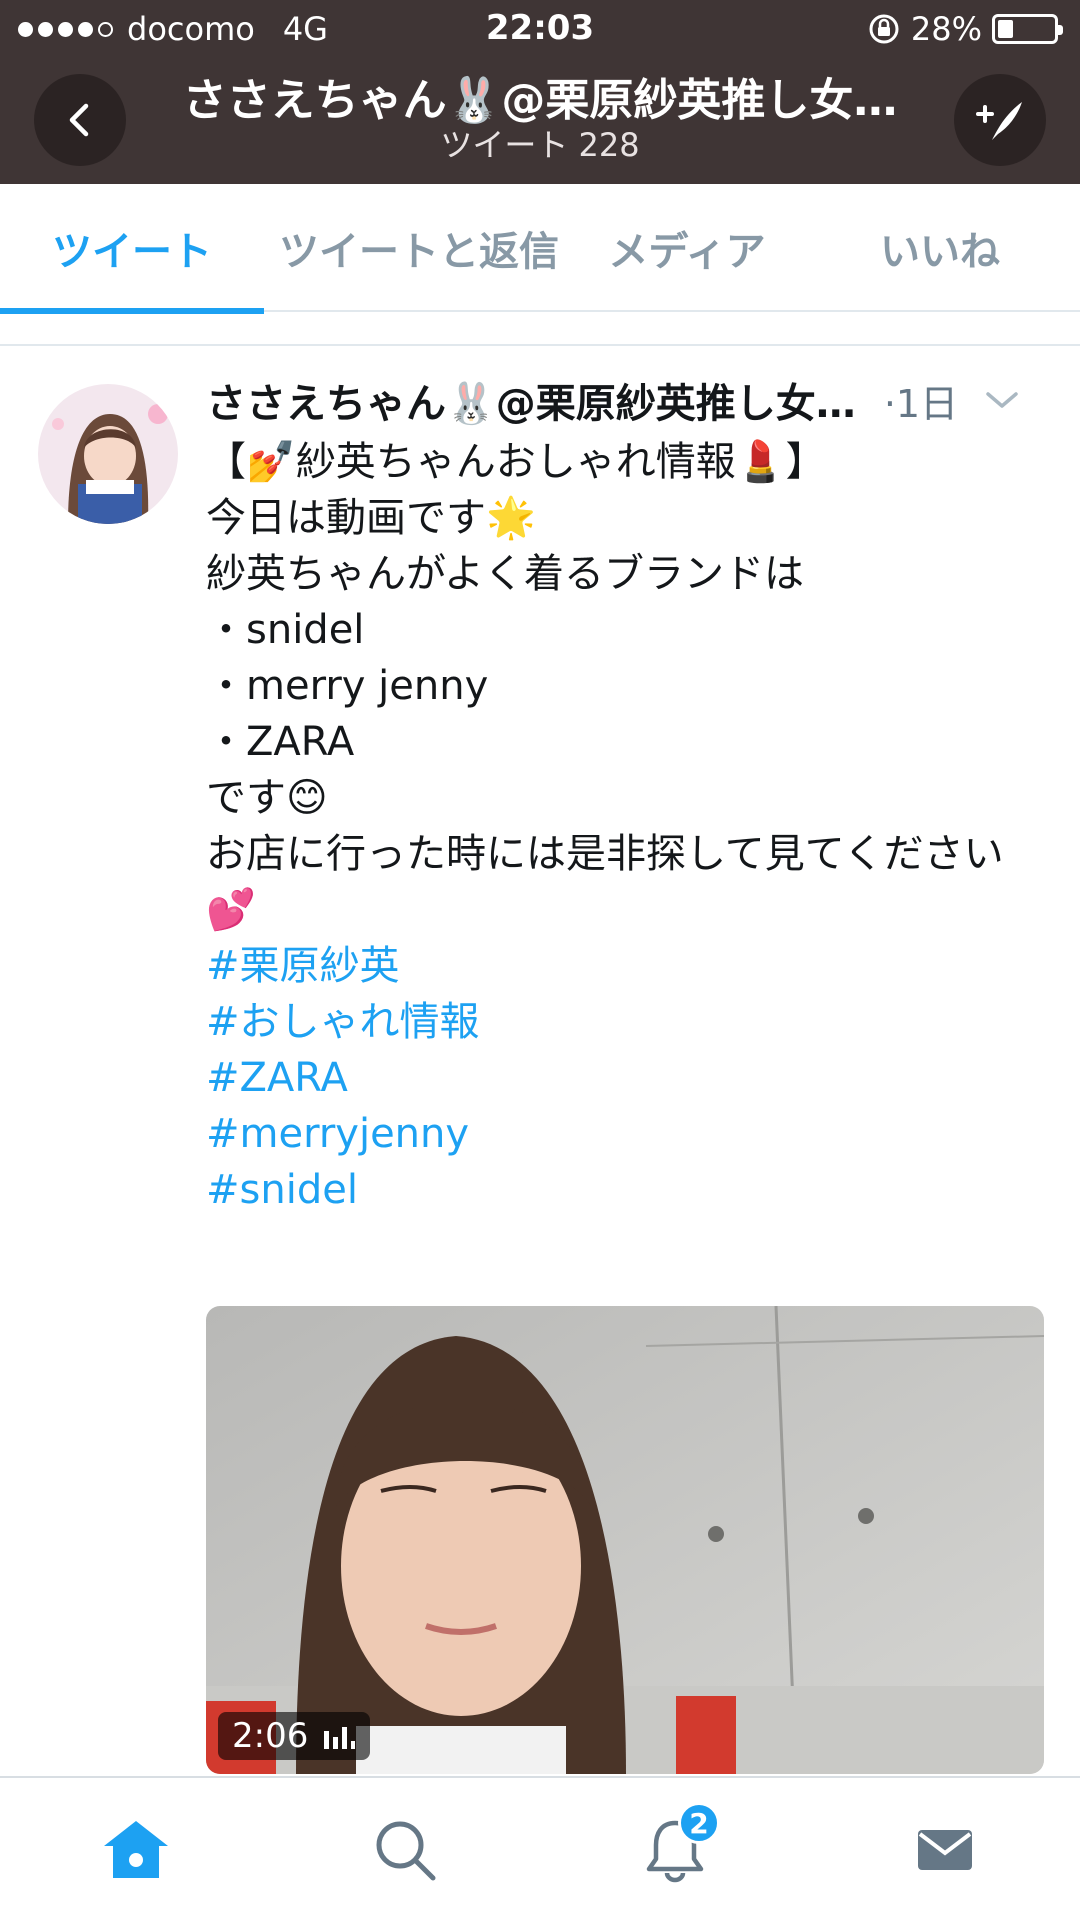 The height and width of the screenshot is (1920, 1080). What do you see at coordinates (1027, 29) in the screenshot?
I see `battery-icon` at bounding box center [1027, 29].